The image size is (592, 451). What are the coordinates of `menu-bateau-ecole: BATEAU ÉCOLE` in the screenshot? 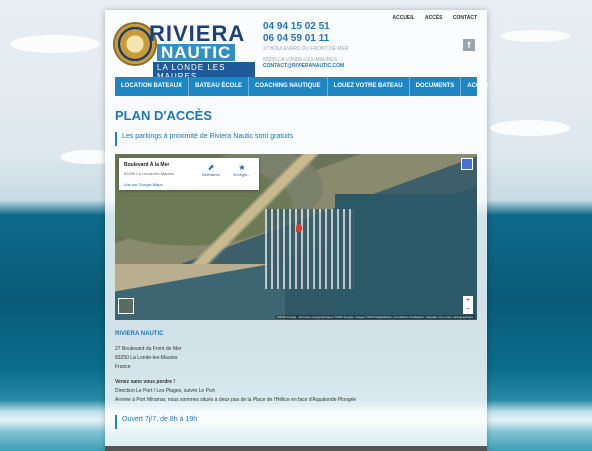 It's located at (219, 86).